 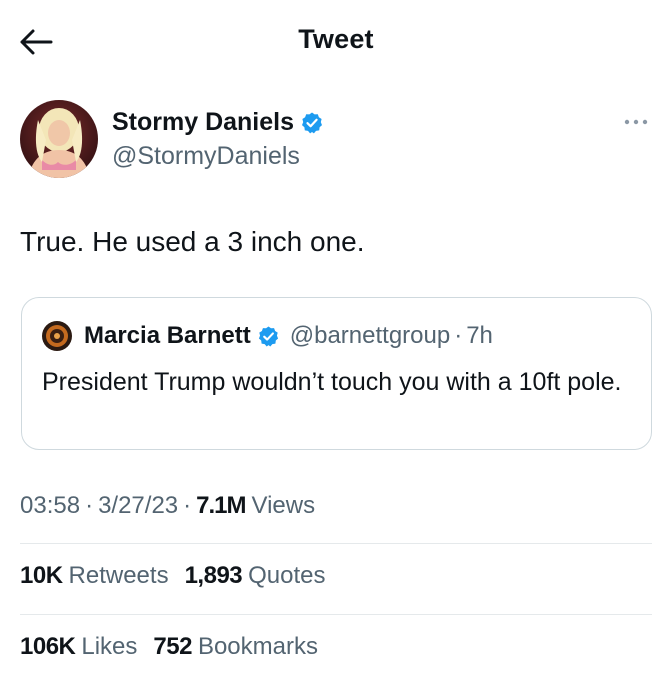 What do you see at coordinates (181, 576) in the screenshot?
I see `engagement-stats-row-1: 10K Retweets 1,893 Quotes` at bounding box center [181, 576].